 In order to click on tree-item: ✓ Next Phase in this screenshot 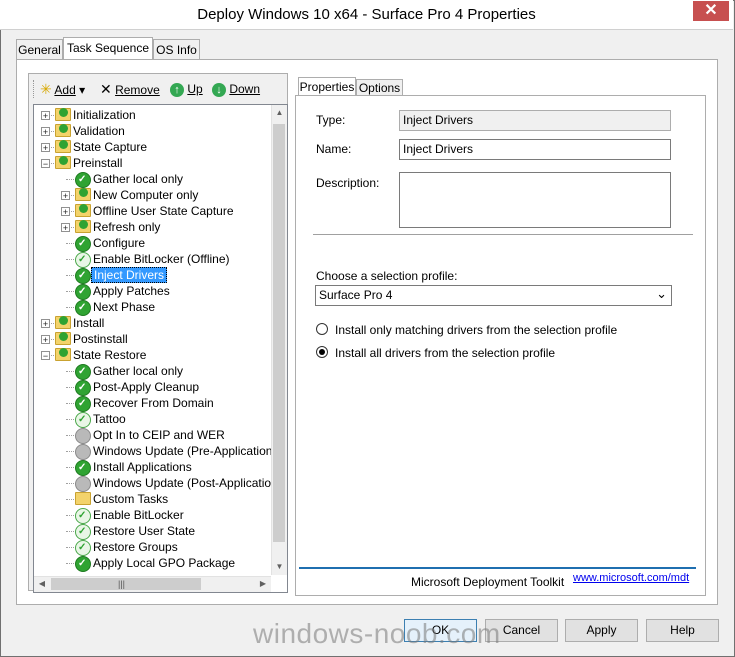, I will do `click(154, 307)`.